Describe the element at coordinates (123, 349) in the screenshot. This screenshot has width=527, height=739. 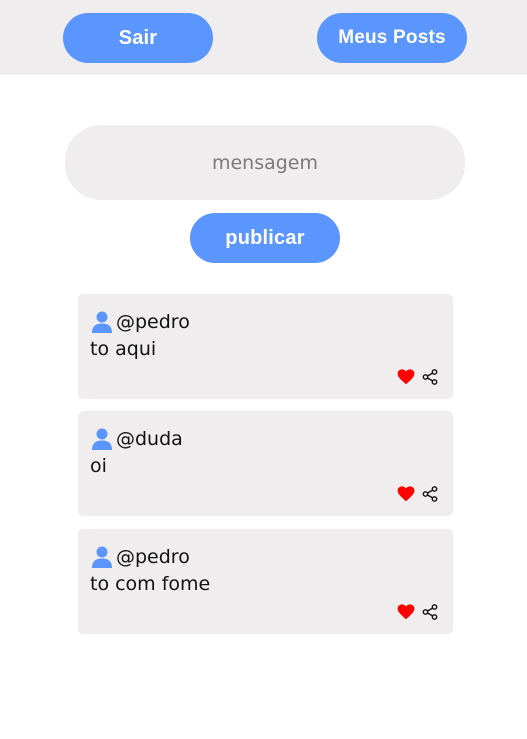
I see `post-text: to aqui` at that location.